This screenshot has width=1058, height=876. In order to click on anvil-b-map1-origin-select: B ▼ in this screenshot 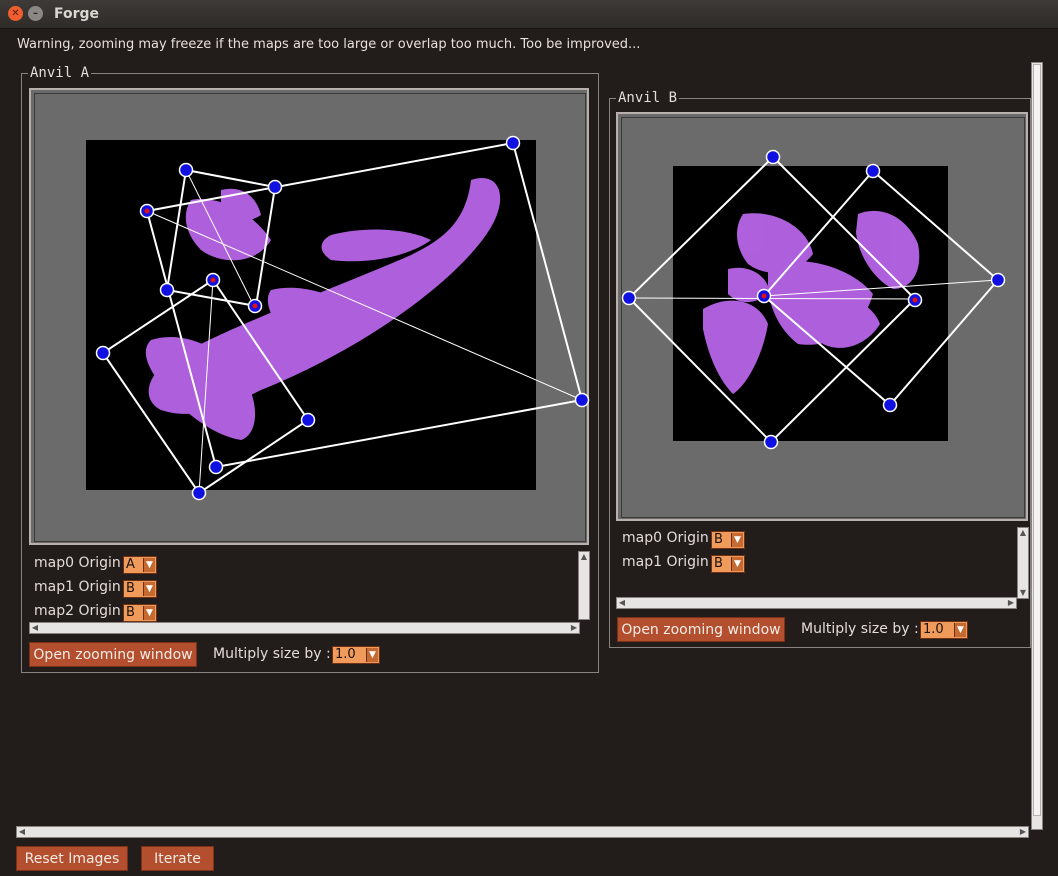, I will do `click(728, 564)`.